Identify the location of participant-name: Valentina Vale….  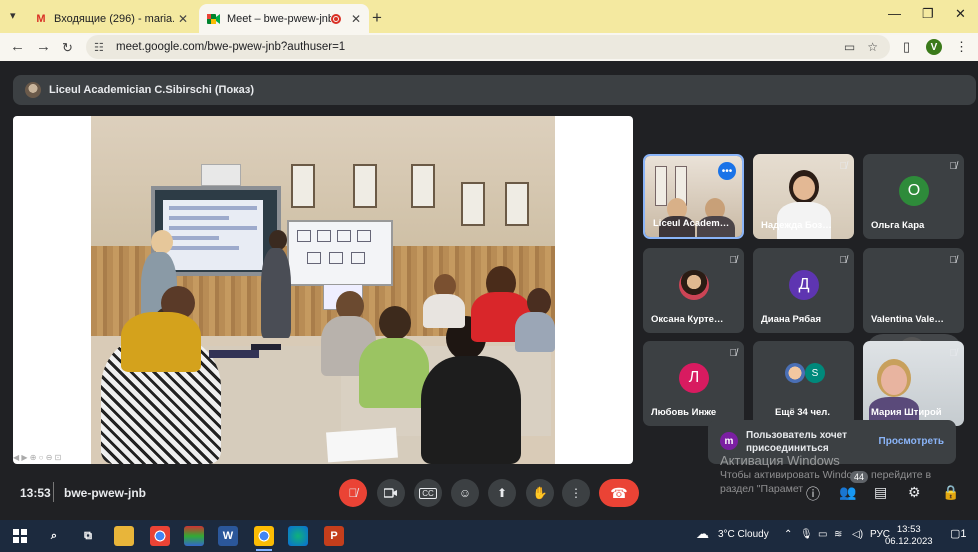
(907, 319).